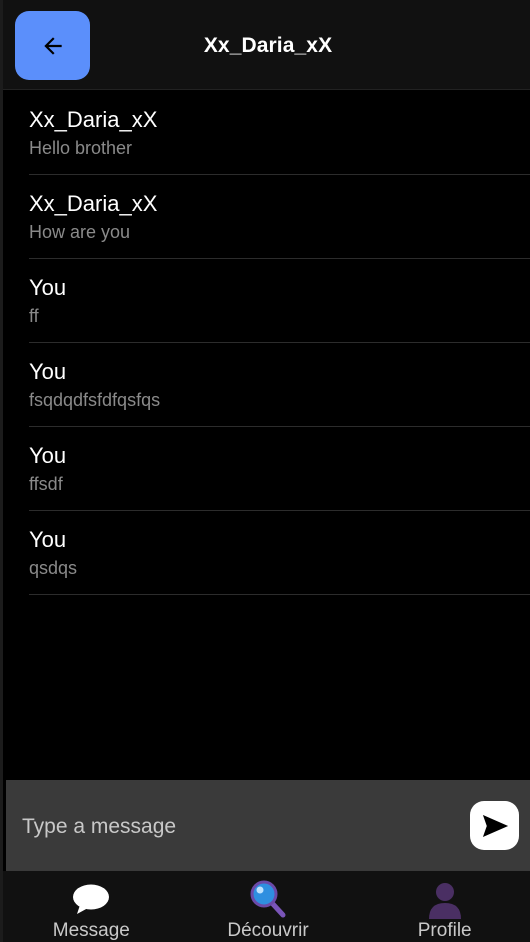  I want to click on nav-item-message: Message, so click(91, 906).